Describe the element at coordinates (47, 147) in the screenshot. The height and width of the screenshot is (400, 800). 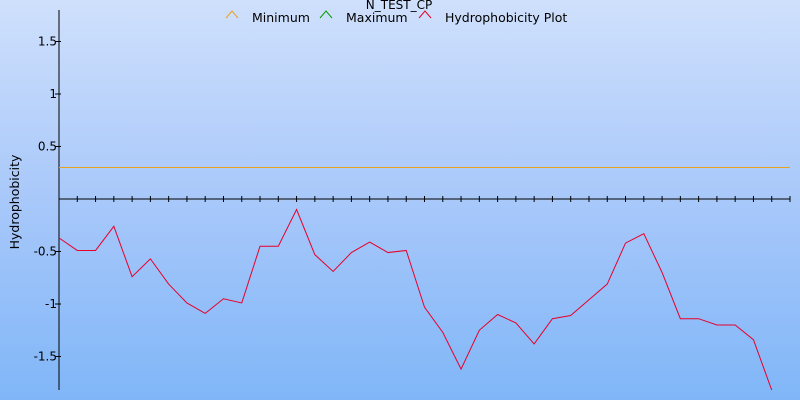
I see `y-tick-label: 0.5` at that location.